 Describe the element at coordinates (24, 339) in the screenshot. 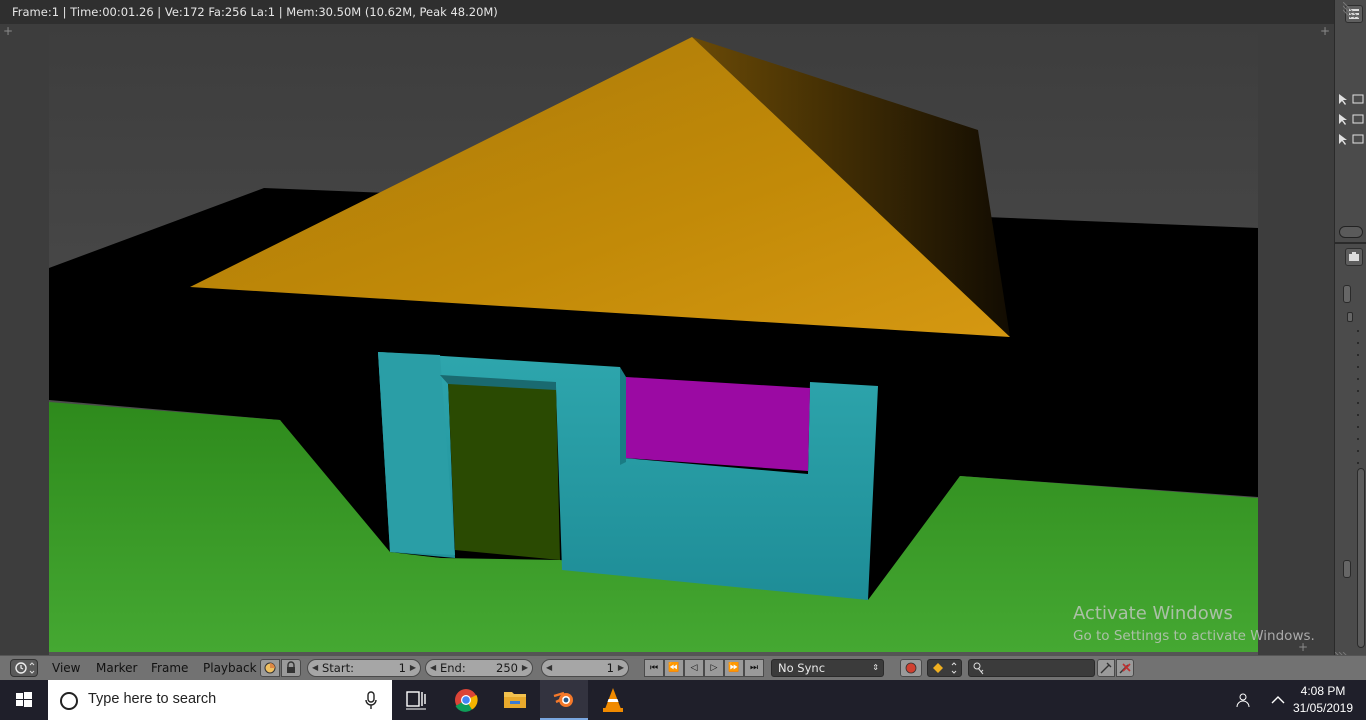

I see `viewport-gutter-left` at that location.